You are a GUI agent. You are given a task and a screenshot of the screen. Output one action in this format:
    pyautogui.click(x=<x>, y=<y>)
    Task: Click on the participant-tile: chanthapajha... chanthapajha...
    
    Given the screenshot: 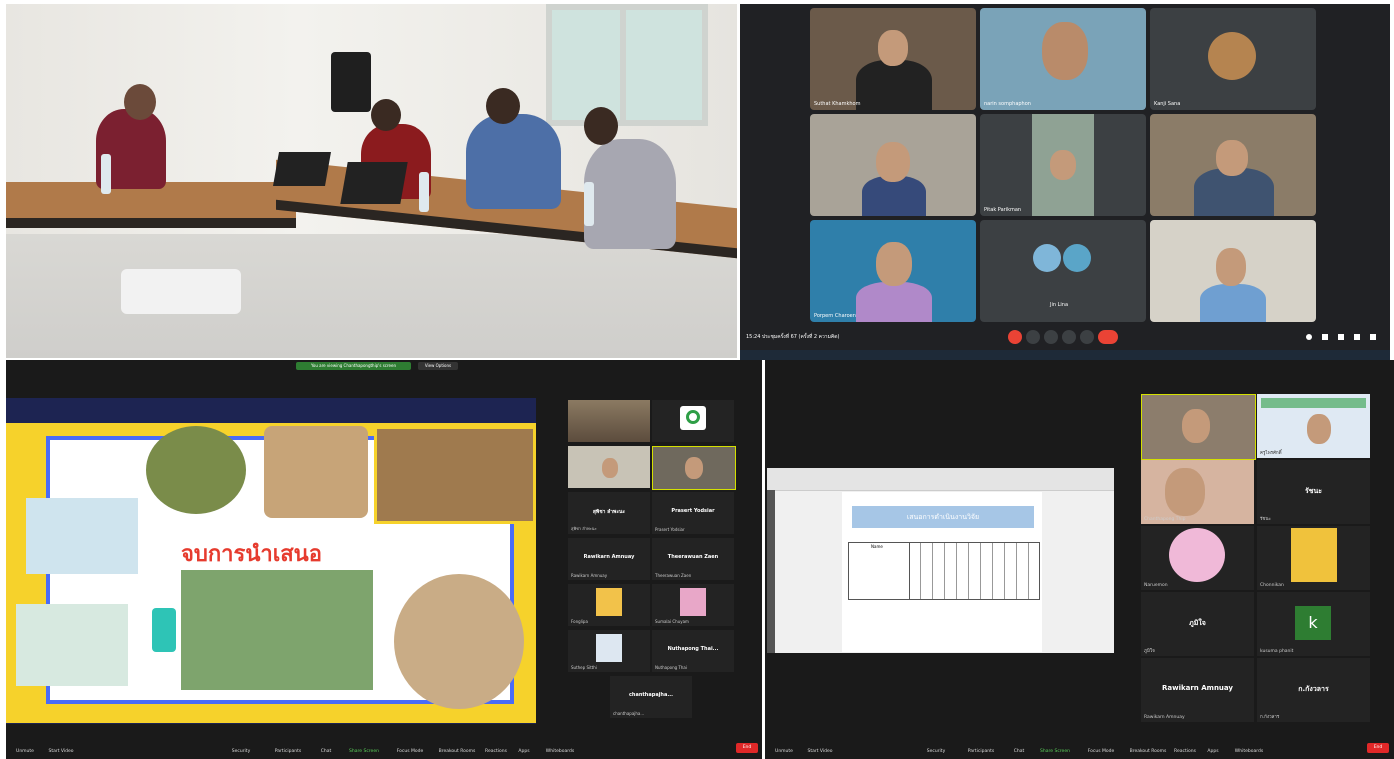 What is the action you would take?
    pyautogui.click(x=651, y=697)
    